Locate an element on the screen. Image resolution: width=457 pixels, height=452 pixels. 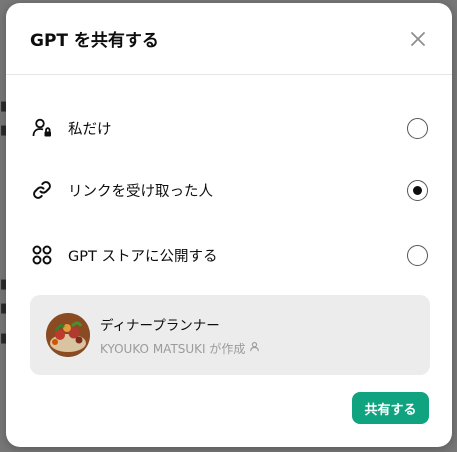
radio-selected-dot is located at coordinates (417, 190).